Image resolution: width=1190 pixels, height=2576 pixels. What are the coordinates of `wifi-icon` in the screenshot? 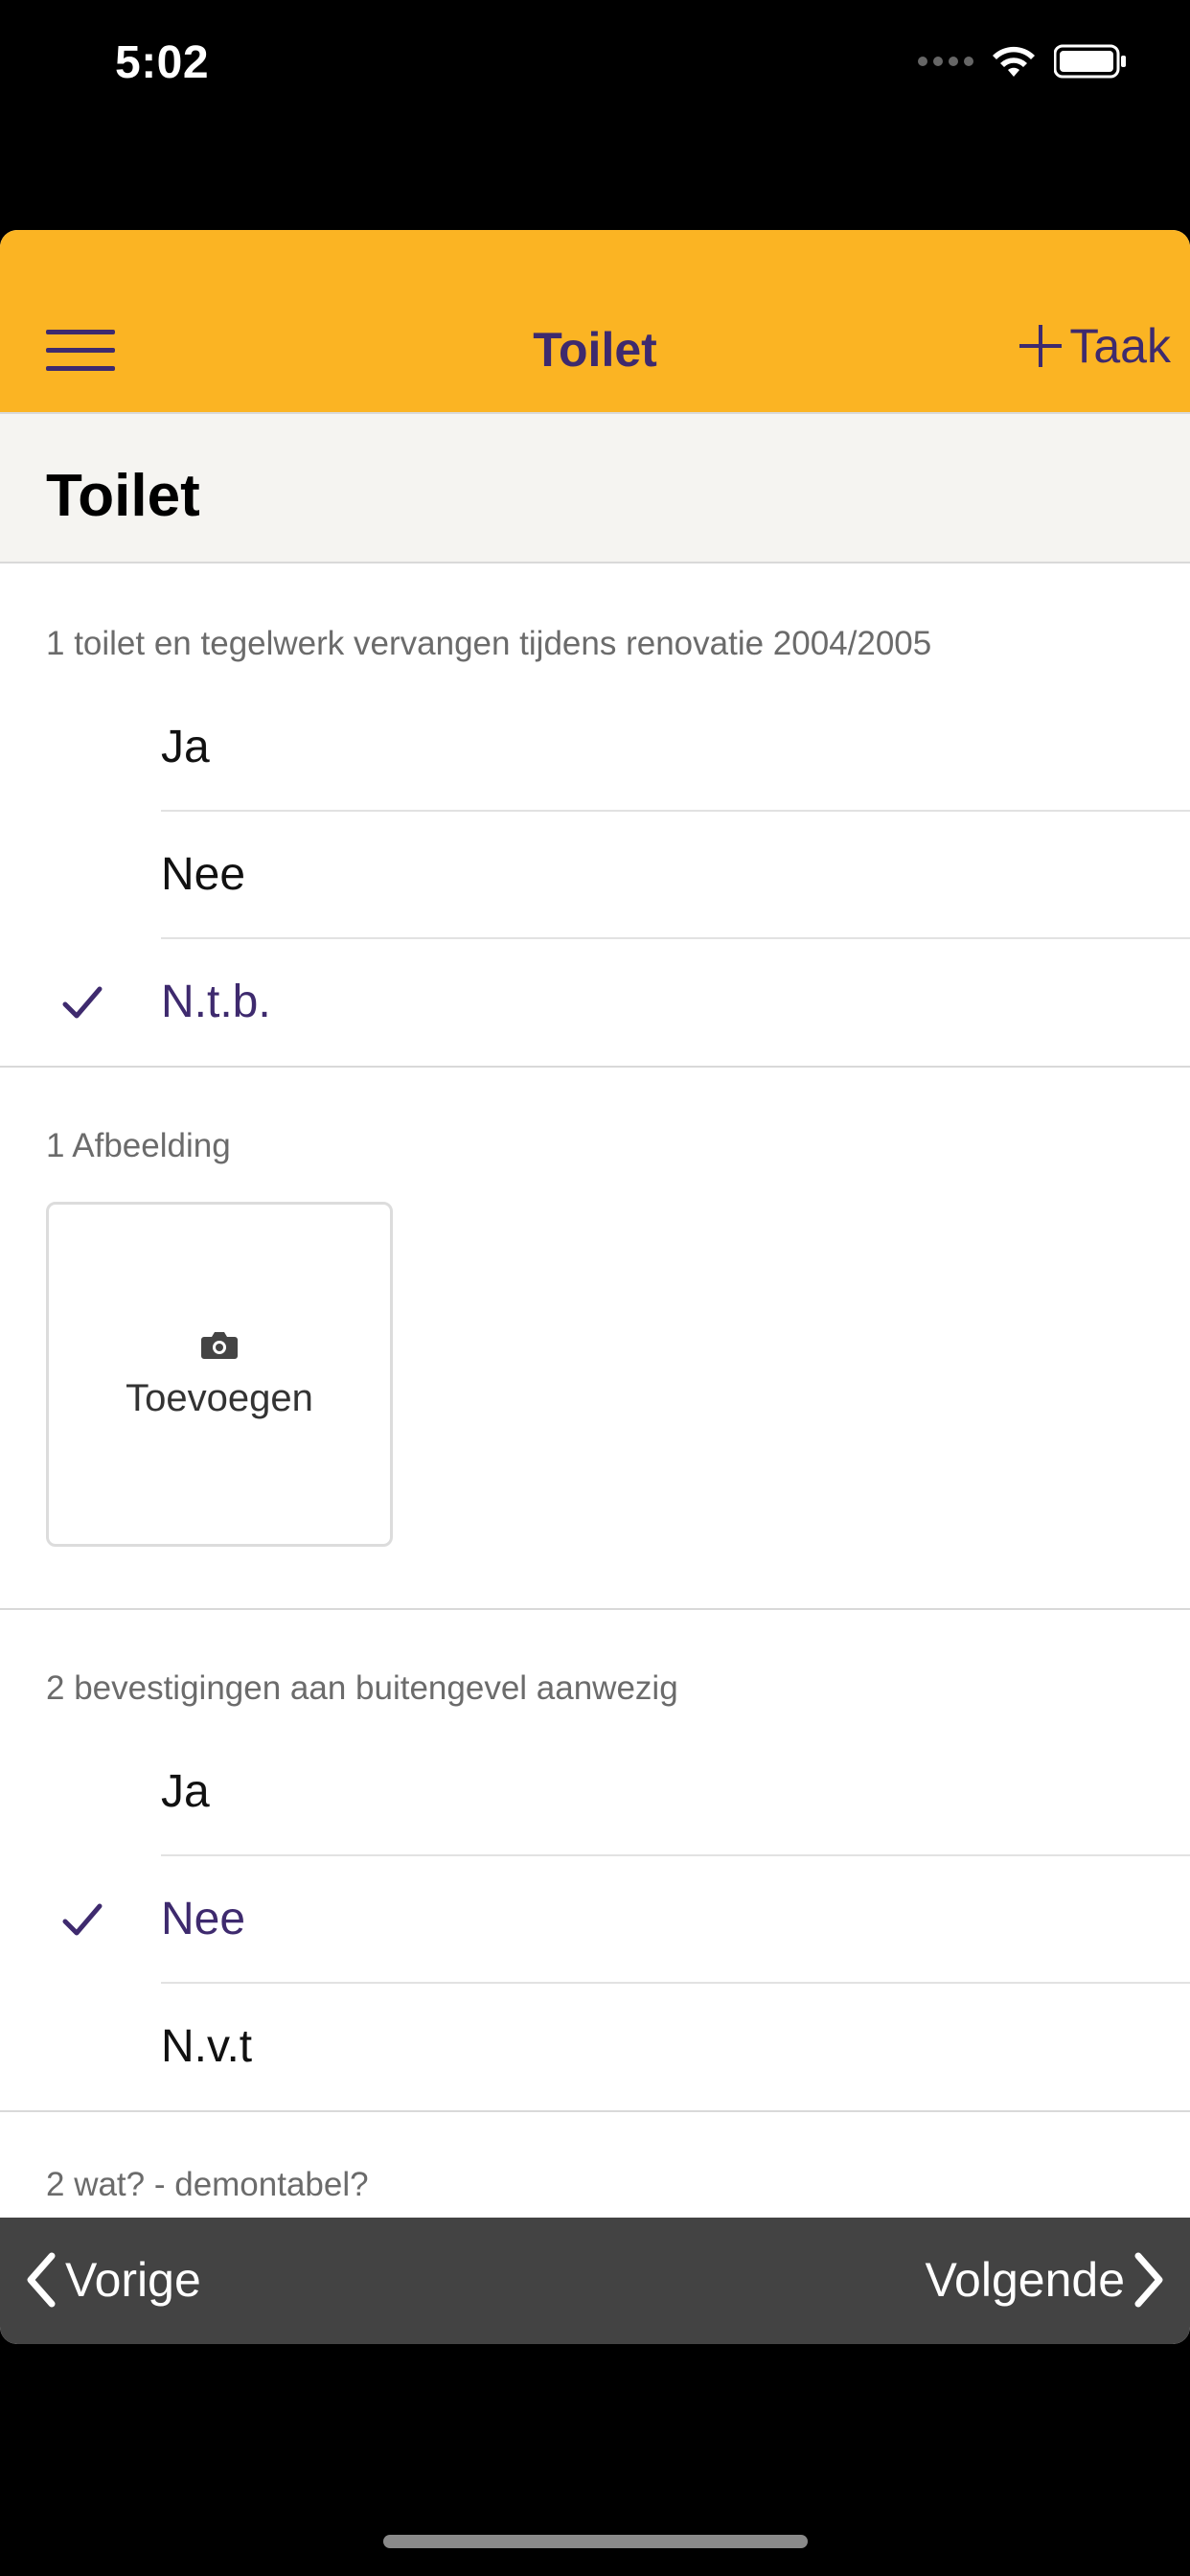 It's located at (1014, 62).